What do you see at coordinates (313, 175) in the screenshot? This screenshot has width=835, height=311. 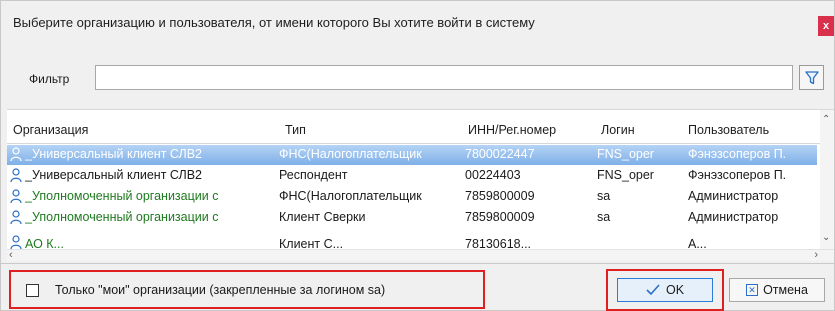 I see `cell-type: Респондент` at bounding box center [313, 175].